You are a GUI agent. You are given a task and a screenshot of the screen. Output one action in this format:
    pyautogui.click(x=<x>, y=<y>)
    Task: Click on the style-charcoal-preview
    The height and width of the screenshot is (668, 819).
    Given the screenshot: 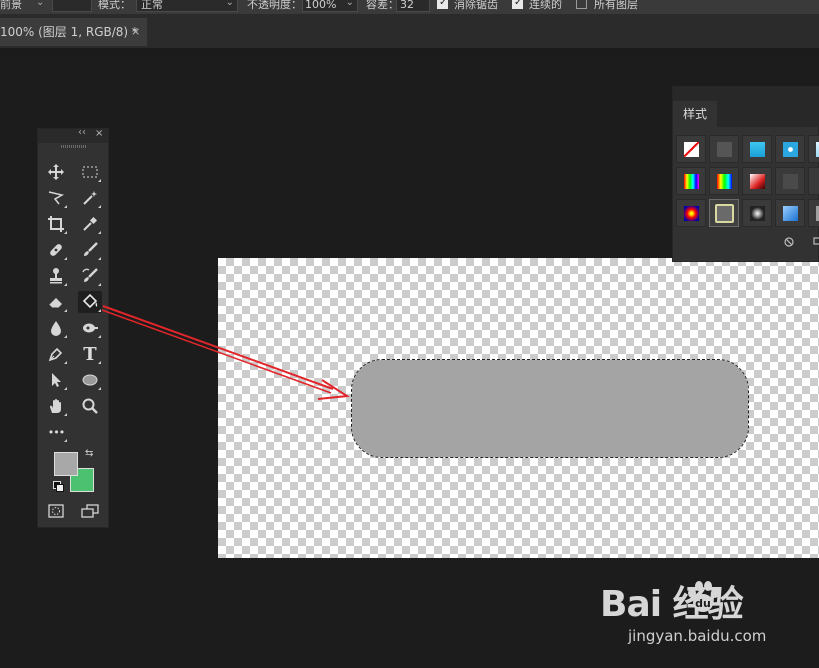 What is the action you would take?
    pyautogui.click(x=817, y=181)
    